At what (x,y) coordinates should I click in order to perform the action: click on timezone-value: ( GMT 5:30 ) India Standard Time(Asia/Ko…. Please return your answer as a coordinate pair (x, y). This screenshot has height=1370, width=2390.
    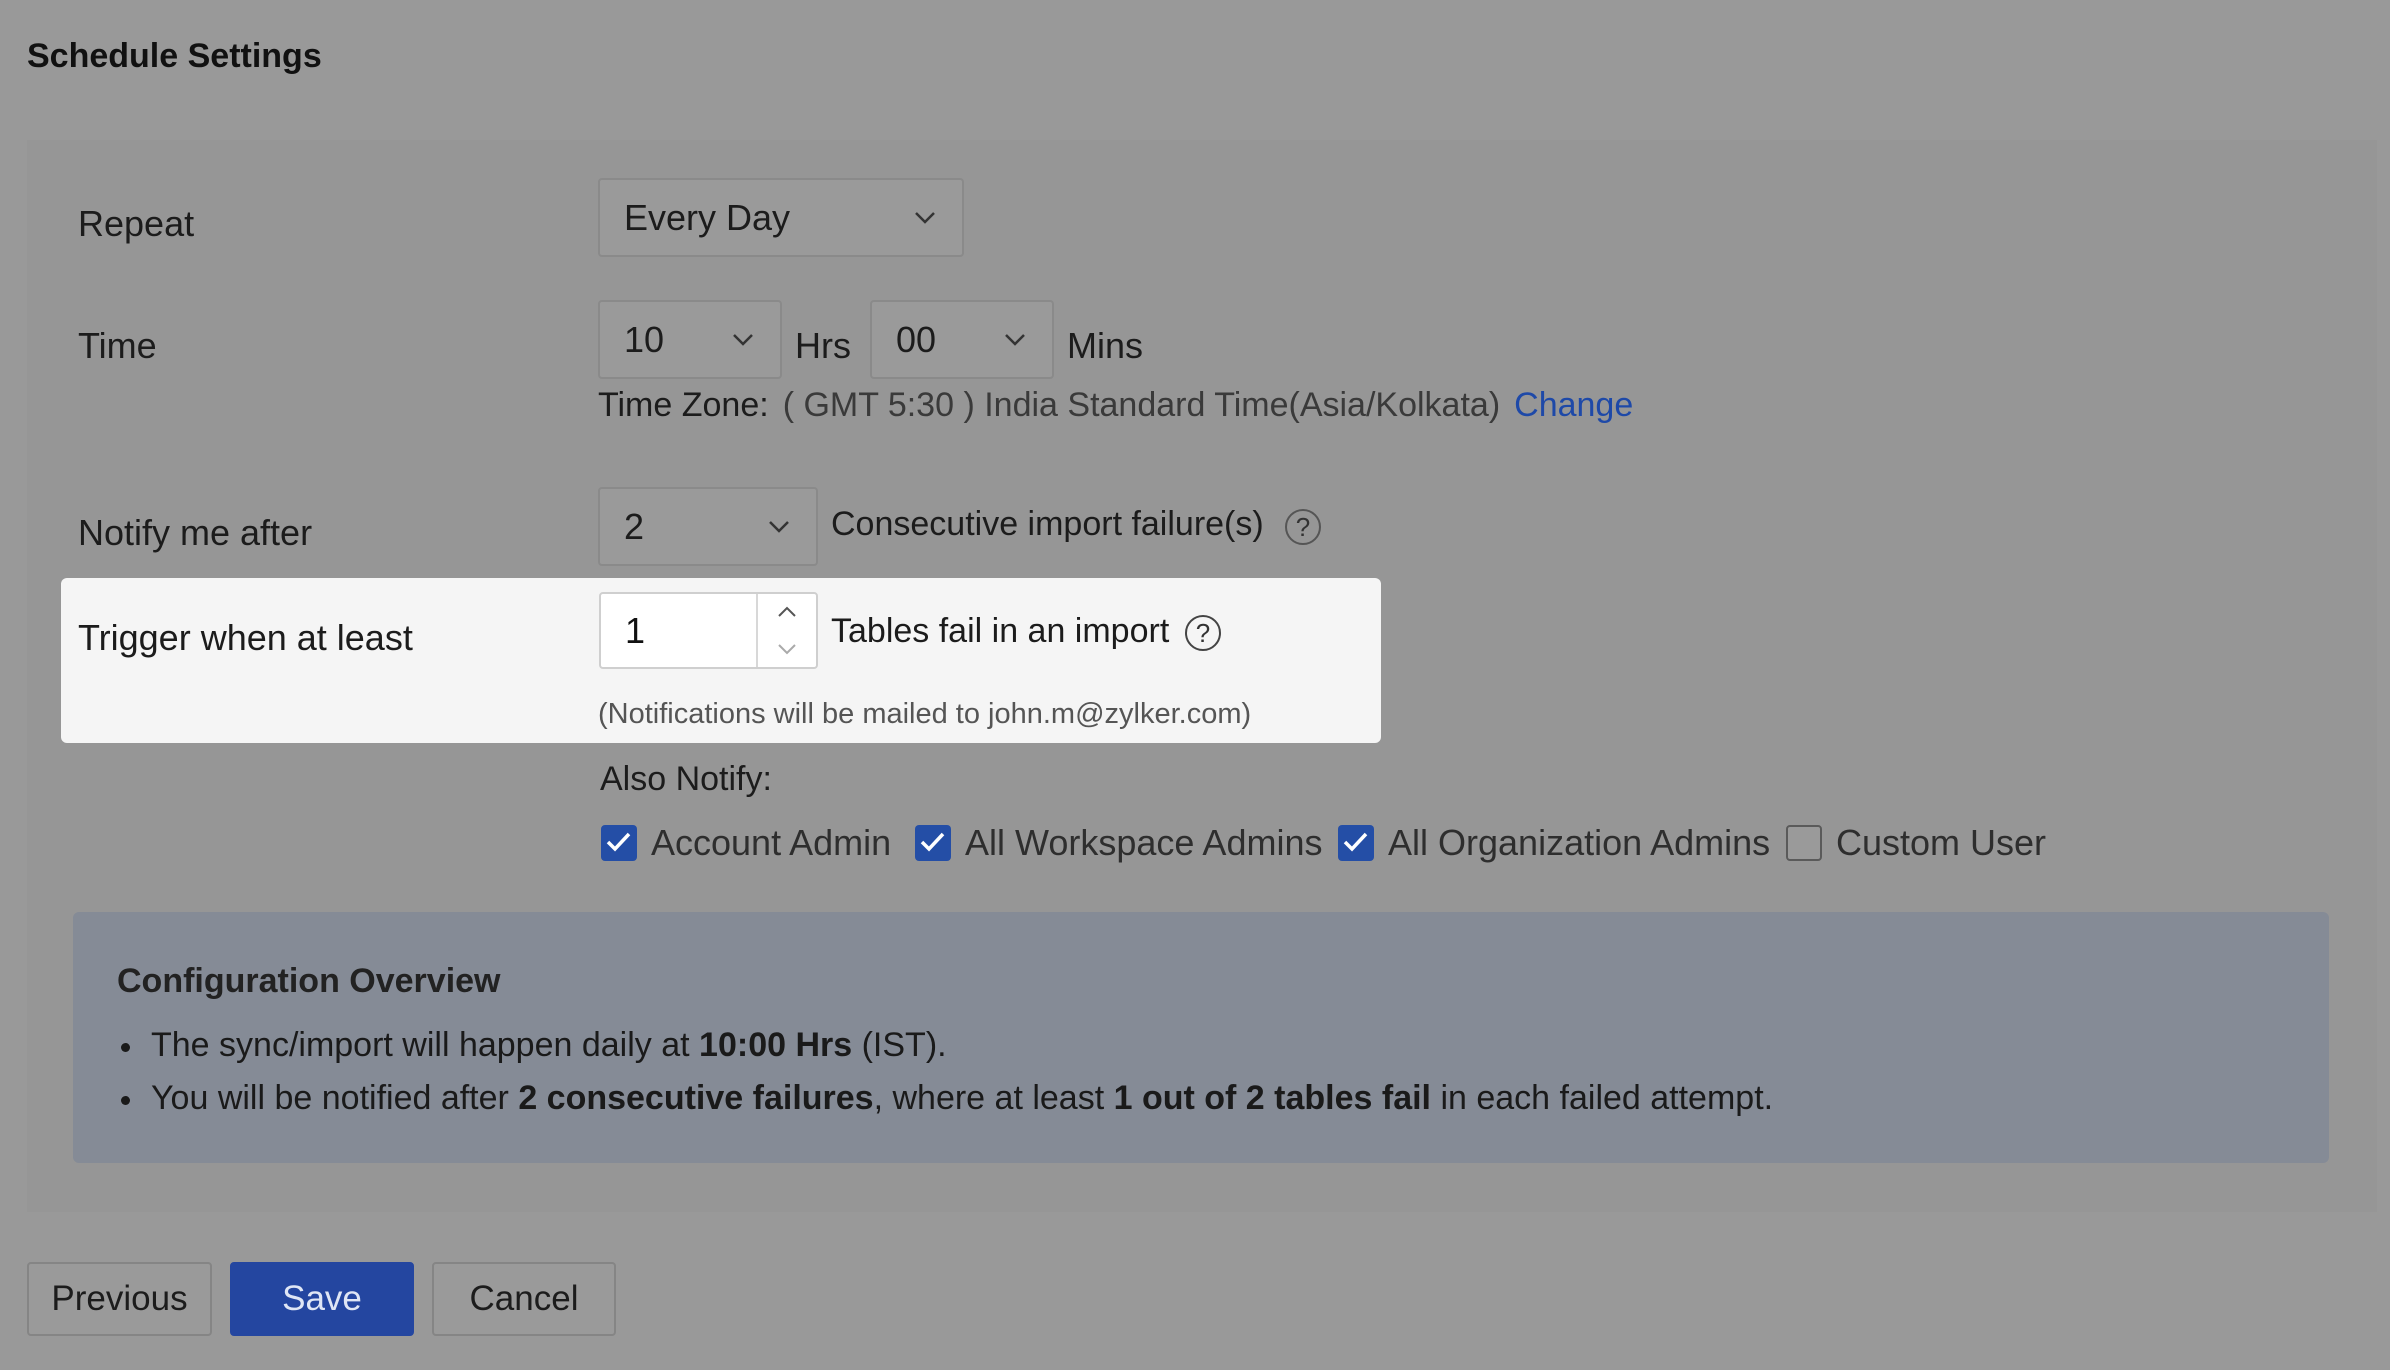
    Looking at the image, I should click on (1141, 405).